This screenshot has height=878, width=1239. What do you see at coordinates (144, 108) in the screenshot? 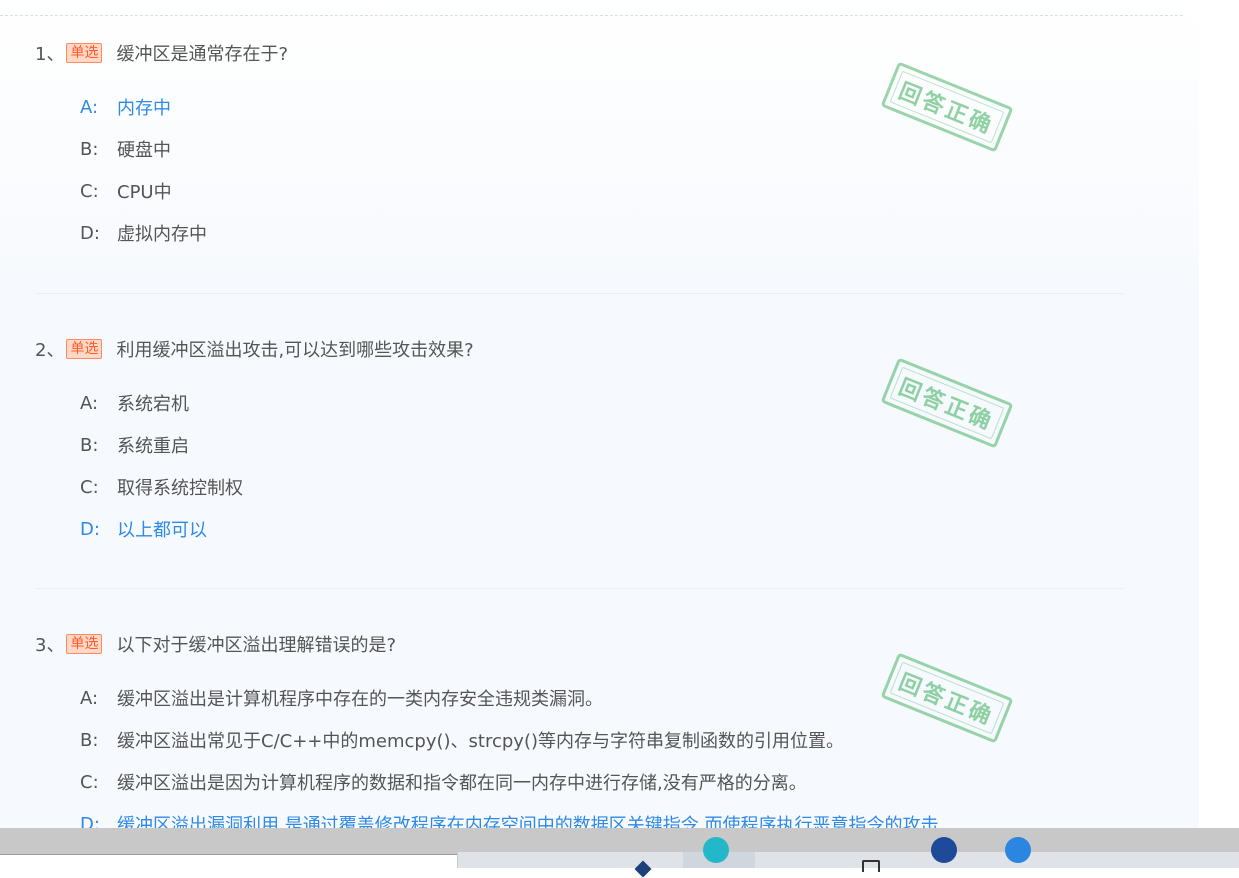
I see `option-text: 内存中` at bounding box center [144, 108].